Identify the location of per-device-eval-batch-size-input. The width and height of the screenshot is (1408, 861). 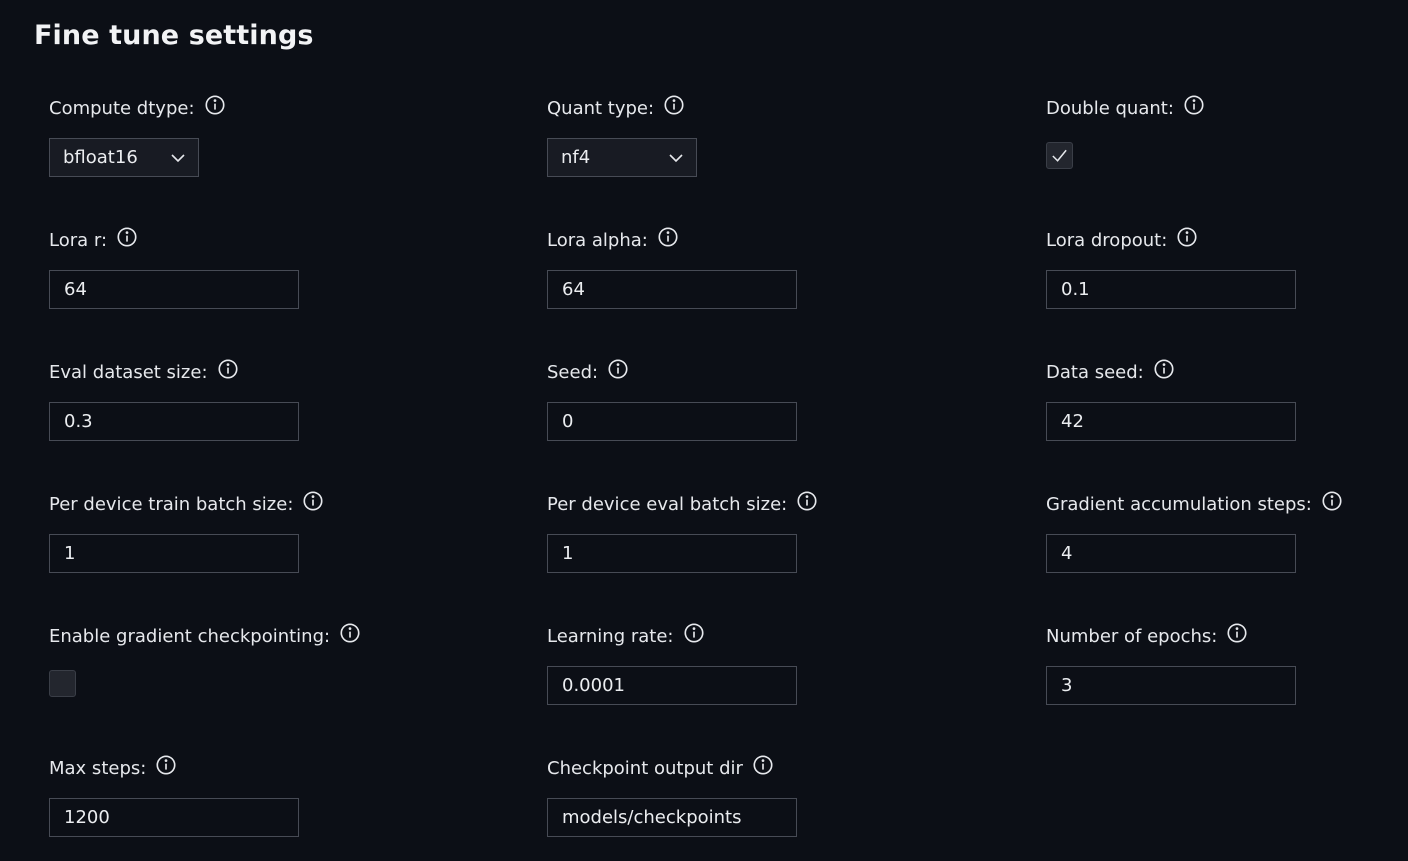
(672, 553).